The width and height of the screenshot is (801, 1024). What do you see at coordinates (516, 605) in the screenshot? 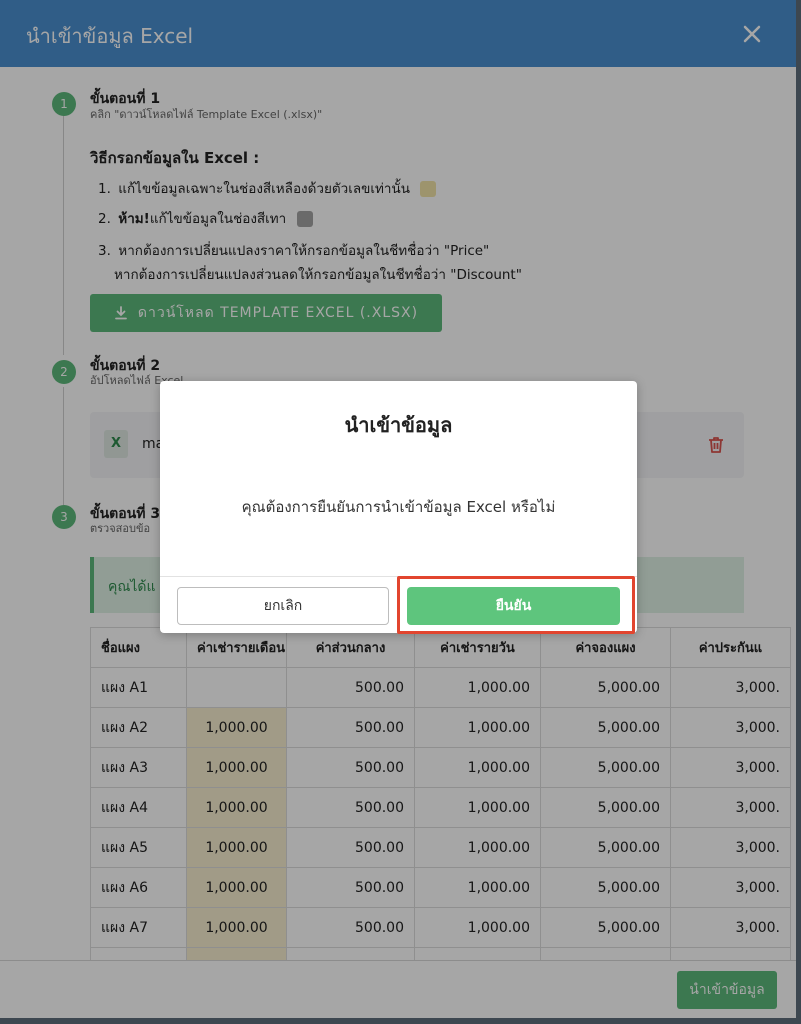
I see `confirm-button-highlight` at bounding box center [516, 605].